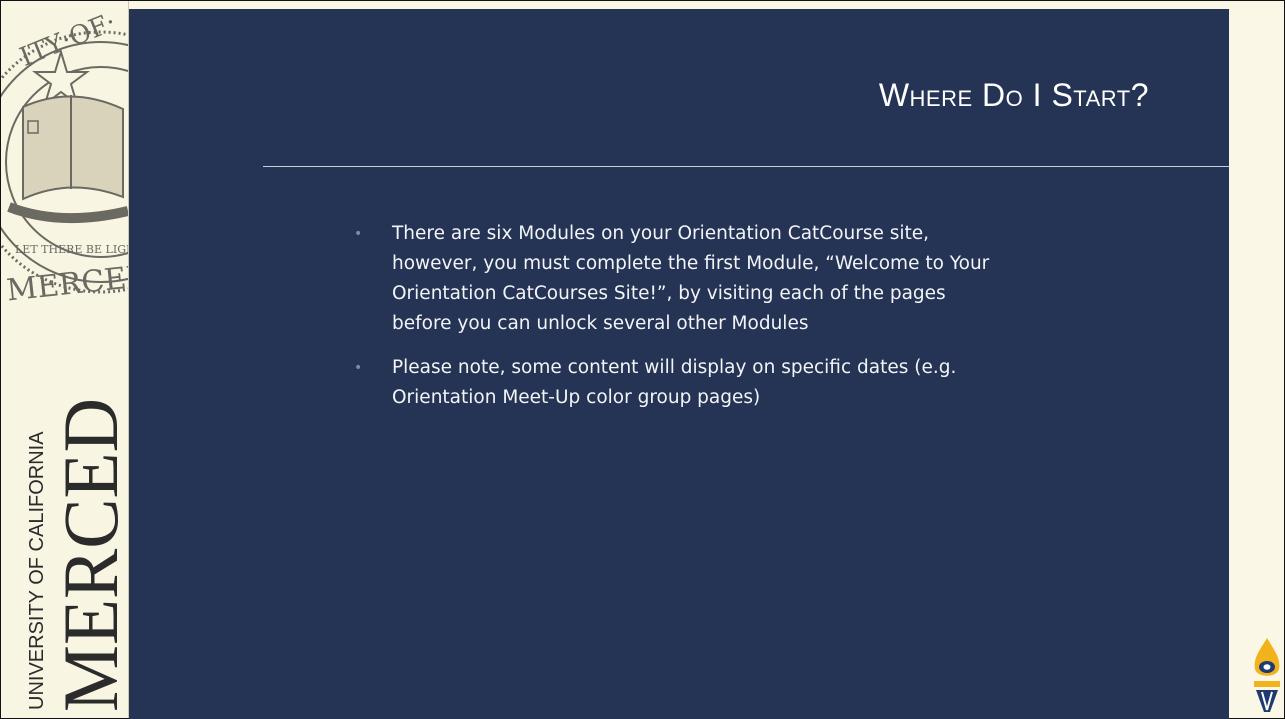 The image size is (1285, 719). What do you see at coordinates (746, 166) in the screenshot?
I see `title-divider` at bounding box center [746, 166].